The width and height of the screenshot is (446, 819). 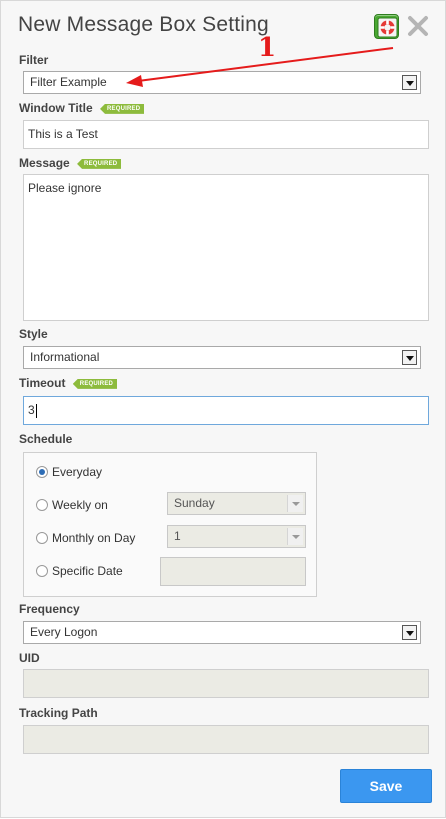 I want to click on monthly-day-select: 1, so click(x=236, y=536).